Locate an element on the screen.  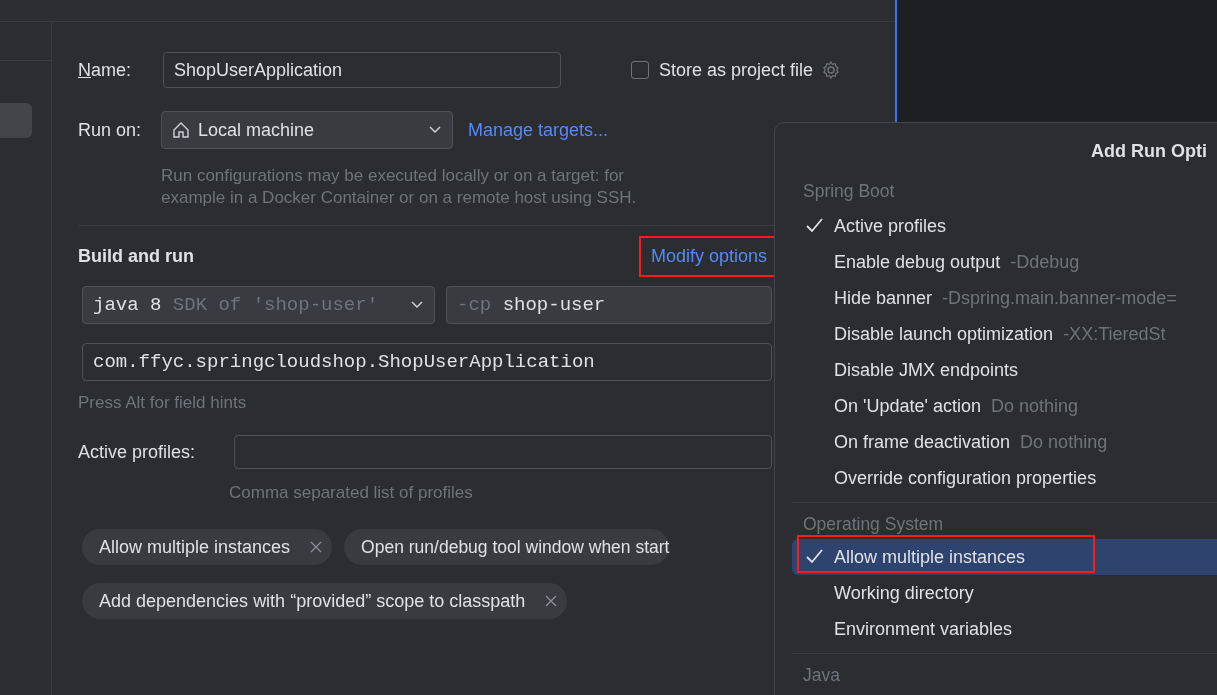
option-chip: Add dependencies with “provided” scope to classpath is located at coordinates (325, 601).